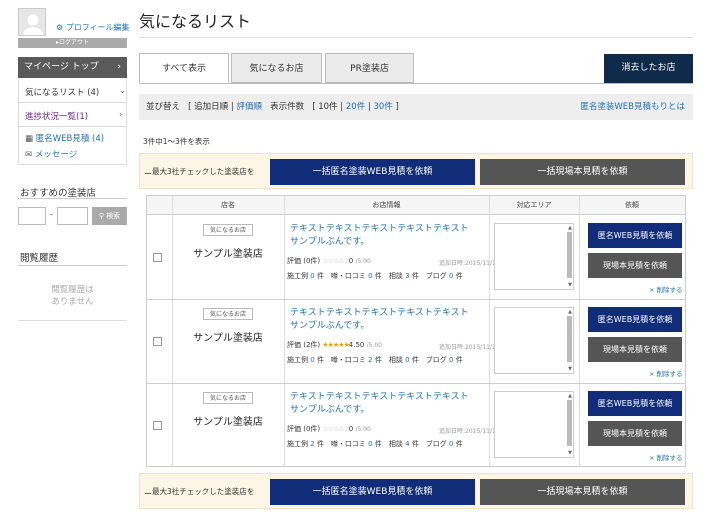  What do you see at coordinates (648, 68) in the screenshot?
I see `deleted-shops-button: 消去したお店` at bounding box center [648, 68].